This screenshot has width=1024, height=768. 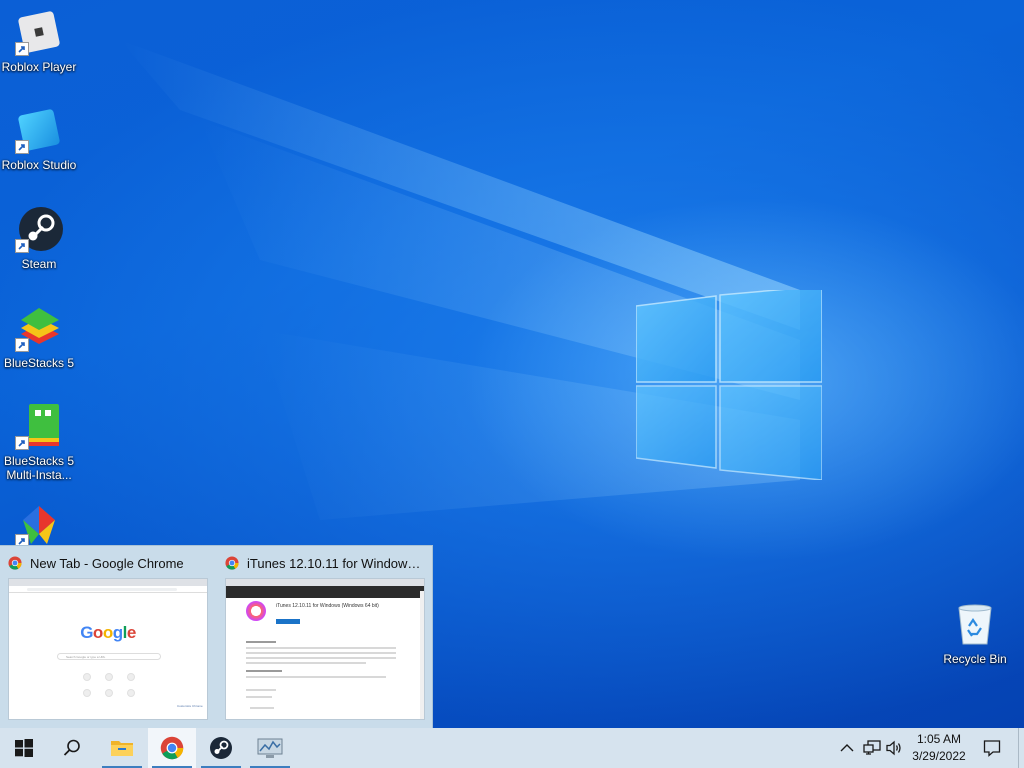 I want to click on desktop-icon-roblox-player: Roblox Player, so click(x=39, y=41).